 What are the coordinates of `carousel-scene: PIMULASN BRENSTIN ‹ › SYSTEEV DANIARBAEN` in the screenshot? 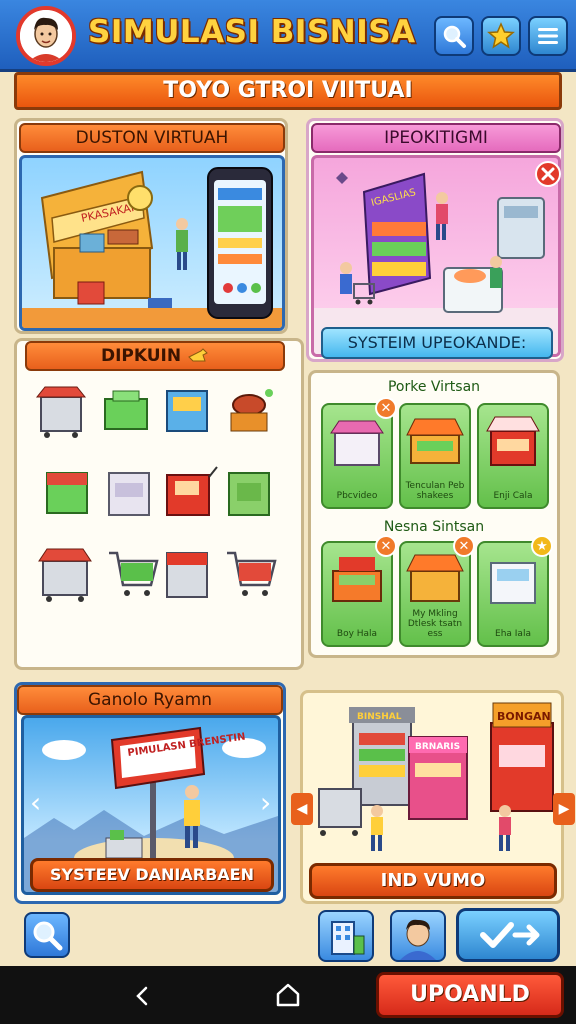 It's located at (151, 805).